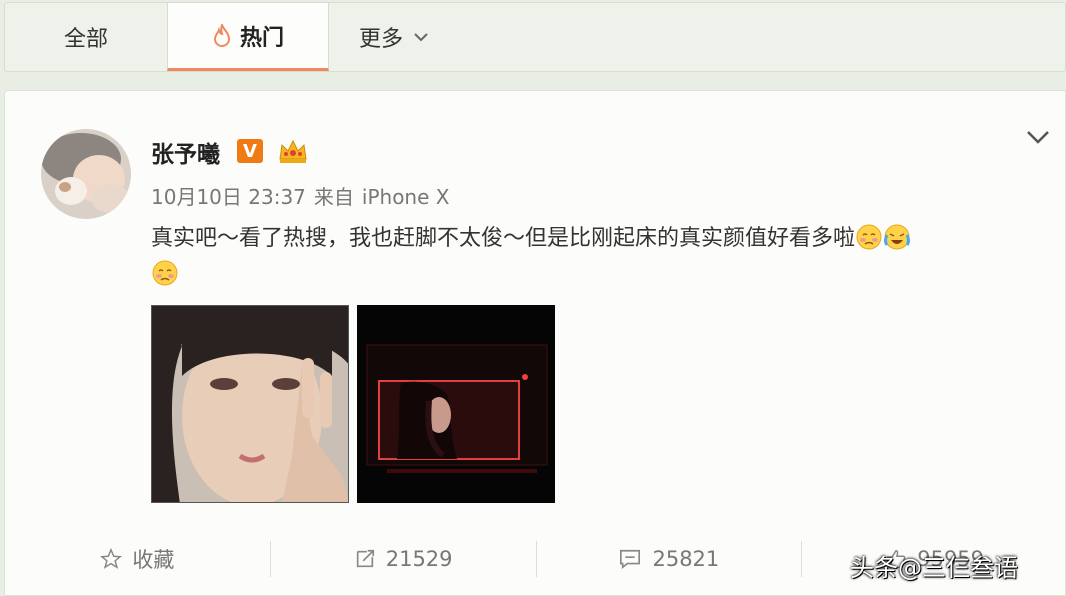 Image resolution: width=1066 pixels, height=596 pixels. What do you see at coordinates (503, 238) in the screenshot?
I see `post-text-main: 真实吧～看了热搜，我也赶脚不太俊～但是比刚起床的真实颜值好看多啦` at bounding box center [503, 238].